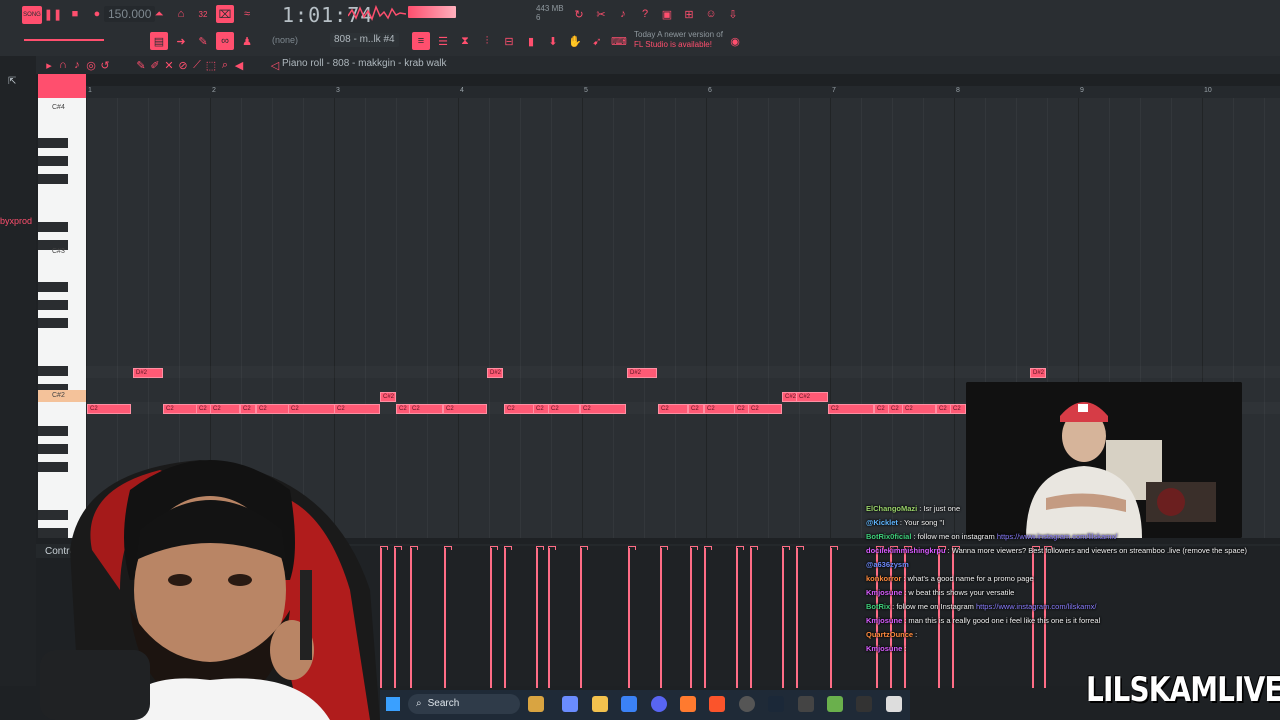 This screenshot has height=720, width=1280. Describe the element at coordinates (364, 40) in the screenshot. I see `pattern-selector: 808 - m..lk #4` at that location.